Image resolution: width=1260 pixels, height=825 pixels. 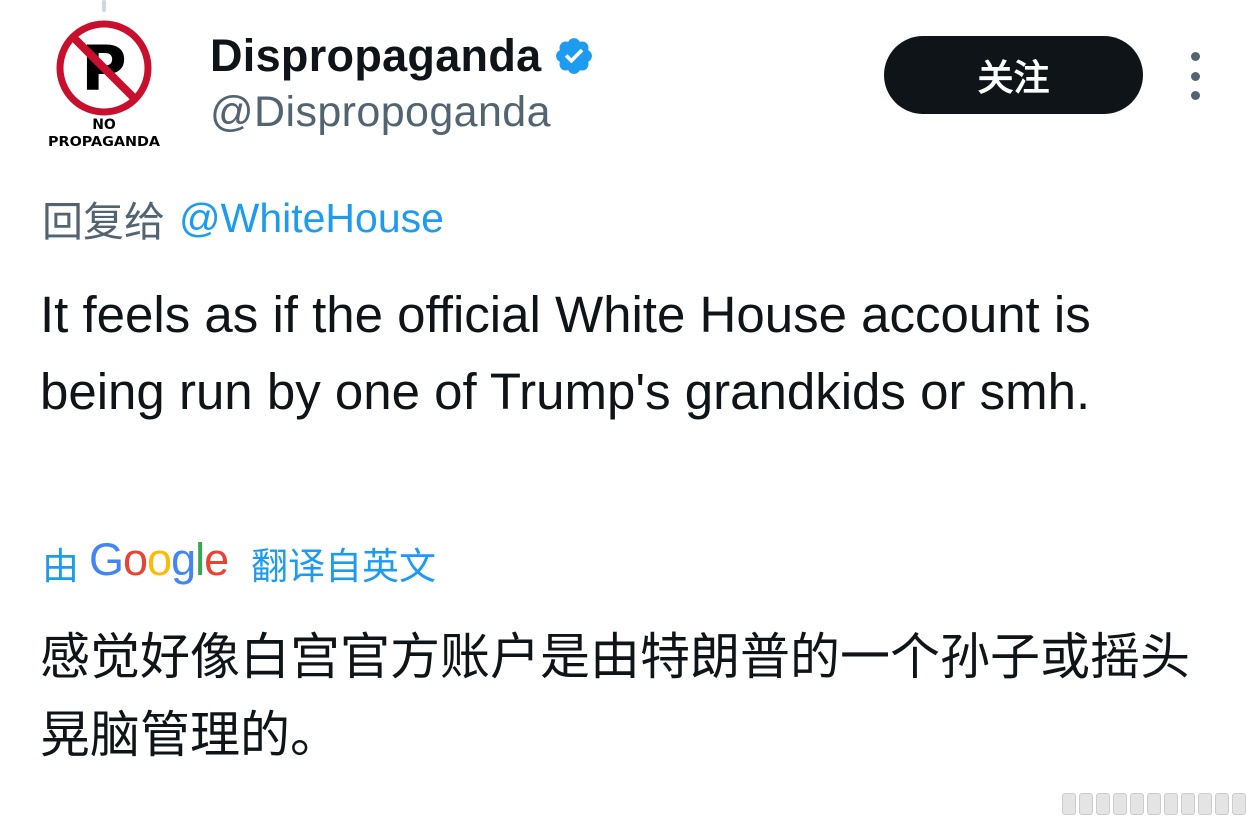 I want to click on reply-to-mention-link: @WhiteHouse, so click(x=311, y=218).